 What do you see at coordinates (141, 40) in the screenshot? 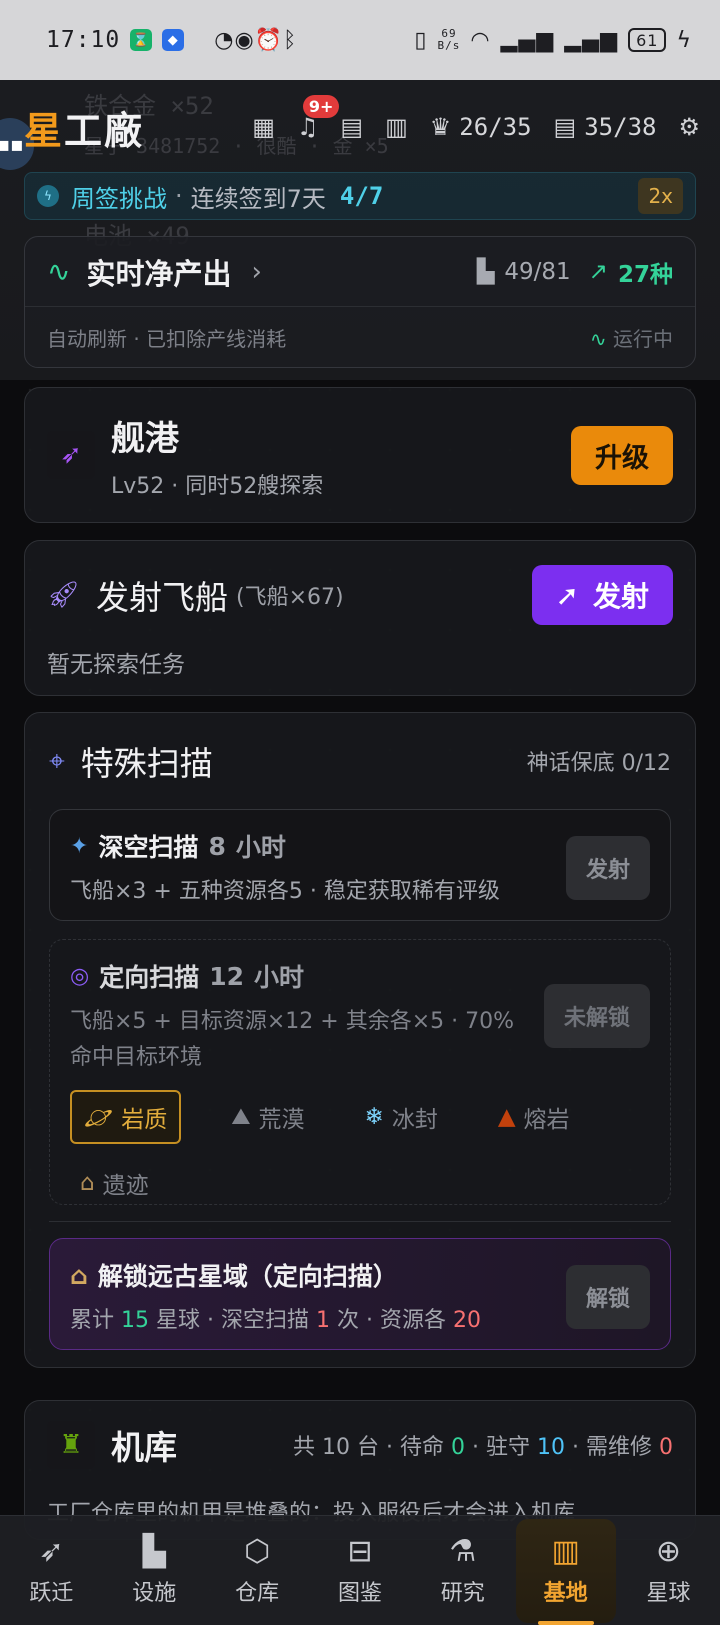
I see `hourglass-app-icon: ⌛` at bounding box center [141, 40].